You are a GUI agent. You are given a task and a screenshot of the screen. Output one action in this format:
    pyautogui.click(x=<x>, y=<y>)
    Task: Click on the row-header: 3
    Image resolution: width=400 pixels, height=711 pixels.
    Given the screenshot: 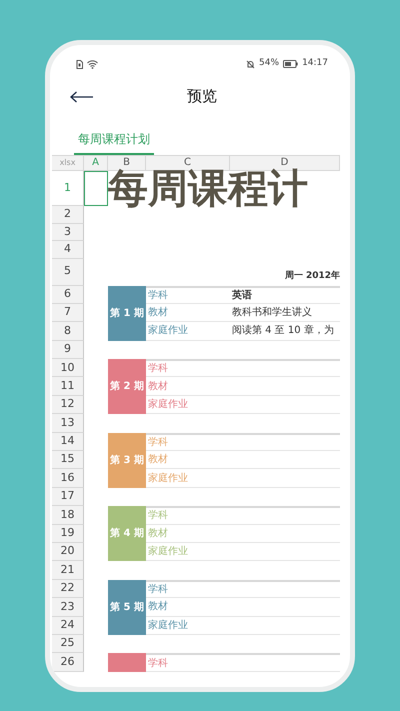 What is the action you would take?
    pyautogui.click(x=68, y=232)
    